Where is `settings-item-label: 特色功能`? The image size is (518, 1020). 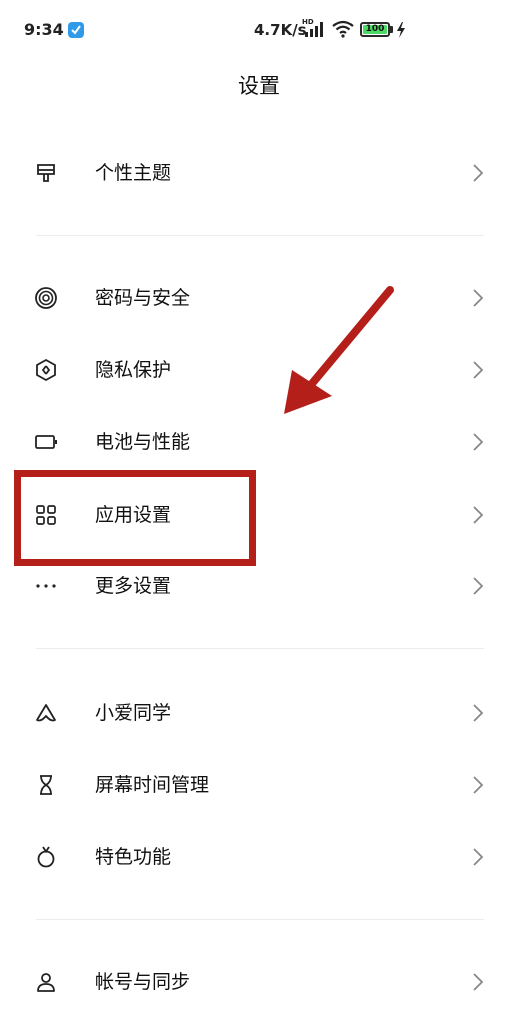 settings-item-label: 特色功能 is located at coordinates (133, 857).